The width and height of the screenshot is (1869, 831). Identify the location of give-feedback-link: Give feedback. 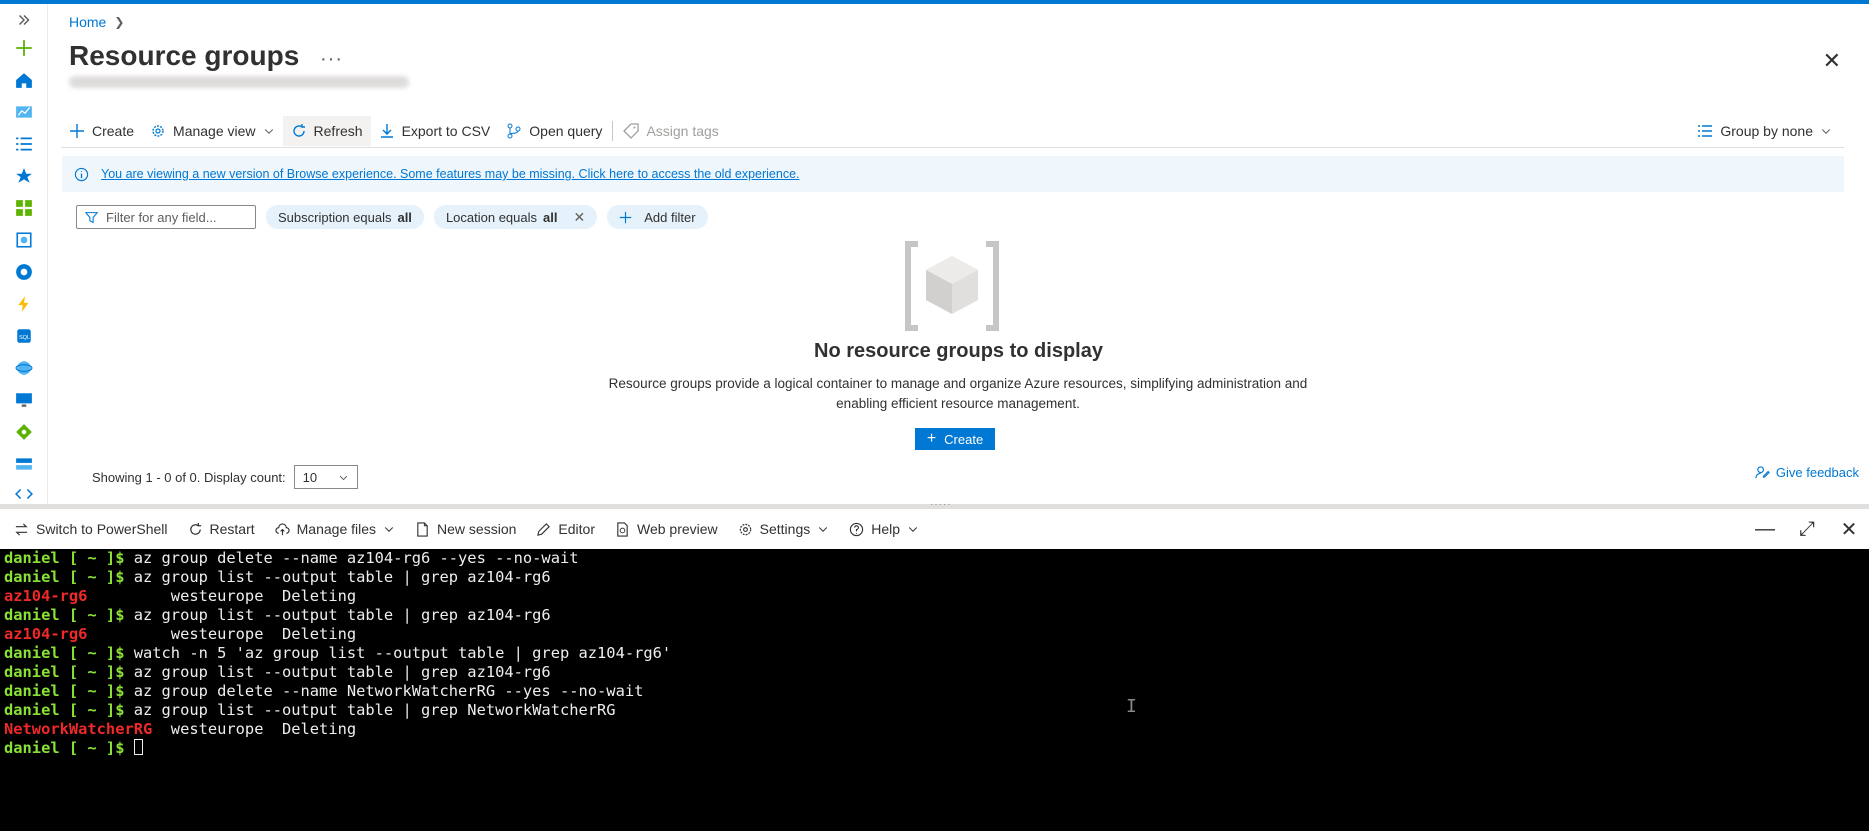
(1807, 472).